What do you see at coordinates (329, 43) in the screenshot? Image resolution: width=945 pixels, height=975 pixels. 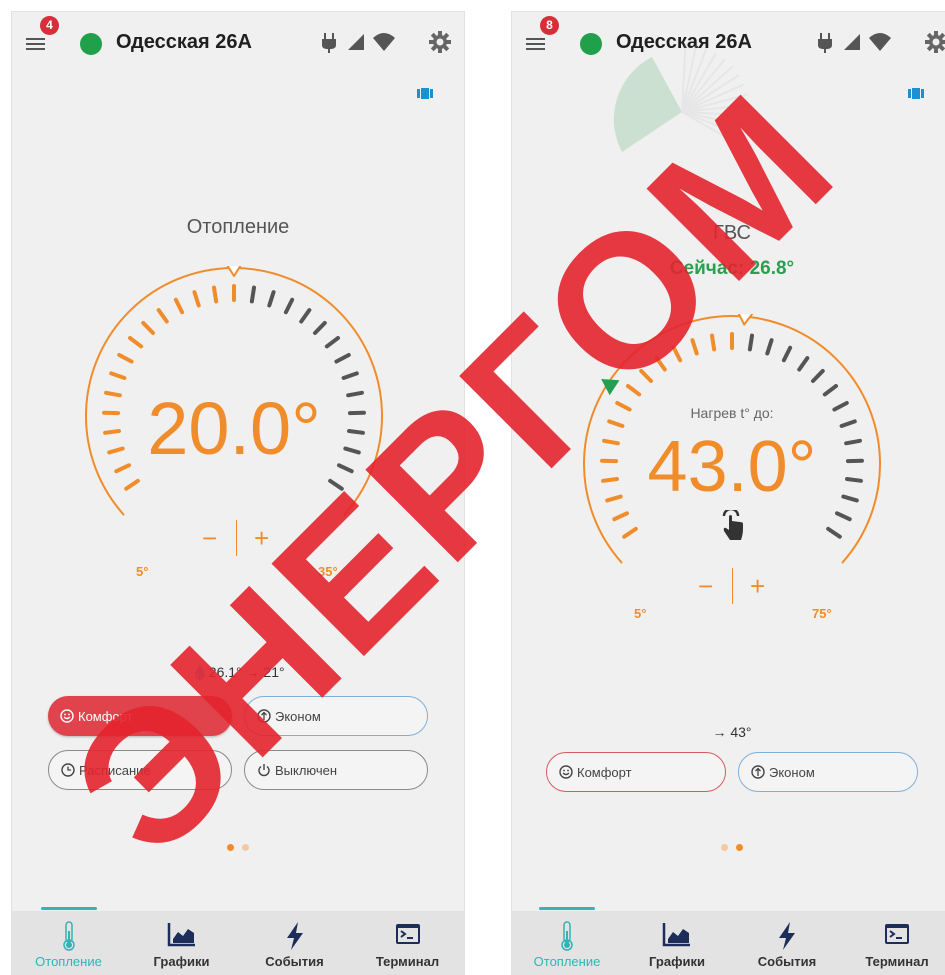 I see `power-plug-icon` at bounding box center [329, 43].